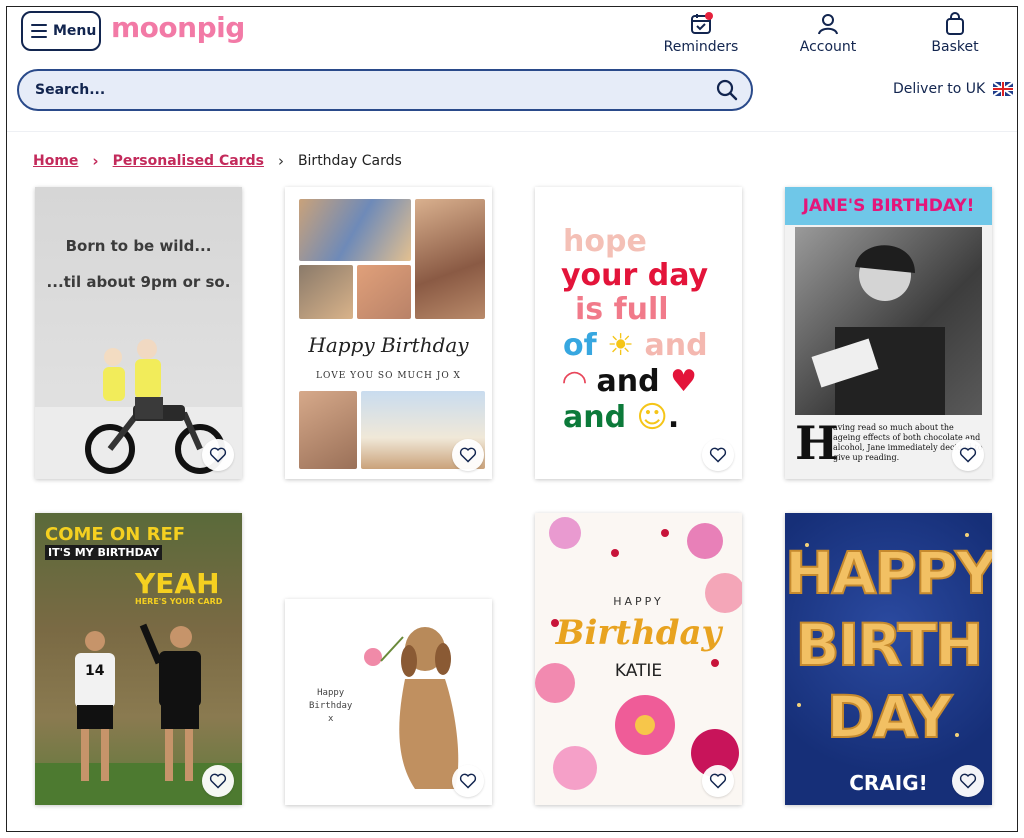 This screenshot has width=1024, height=838. I want to click on account-label: Account, so click(828, 47).